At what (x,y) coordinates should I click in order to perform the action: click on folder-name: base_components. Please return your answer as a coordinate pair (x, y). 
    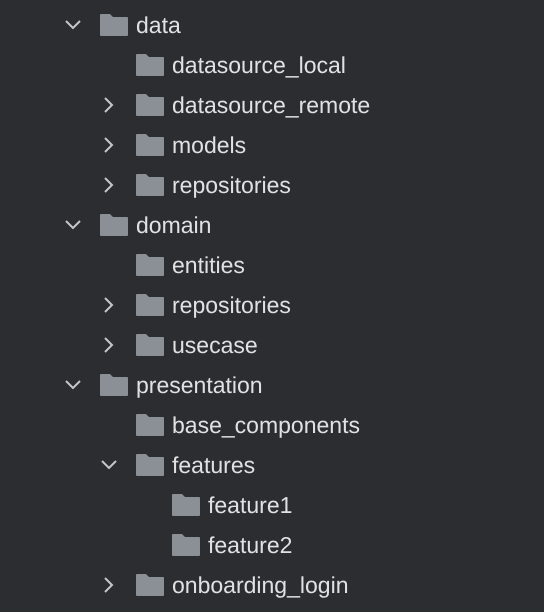
    Looking at the image, I should click on (266, 425).